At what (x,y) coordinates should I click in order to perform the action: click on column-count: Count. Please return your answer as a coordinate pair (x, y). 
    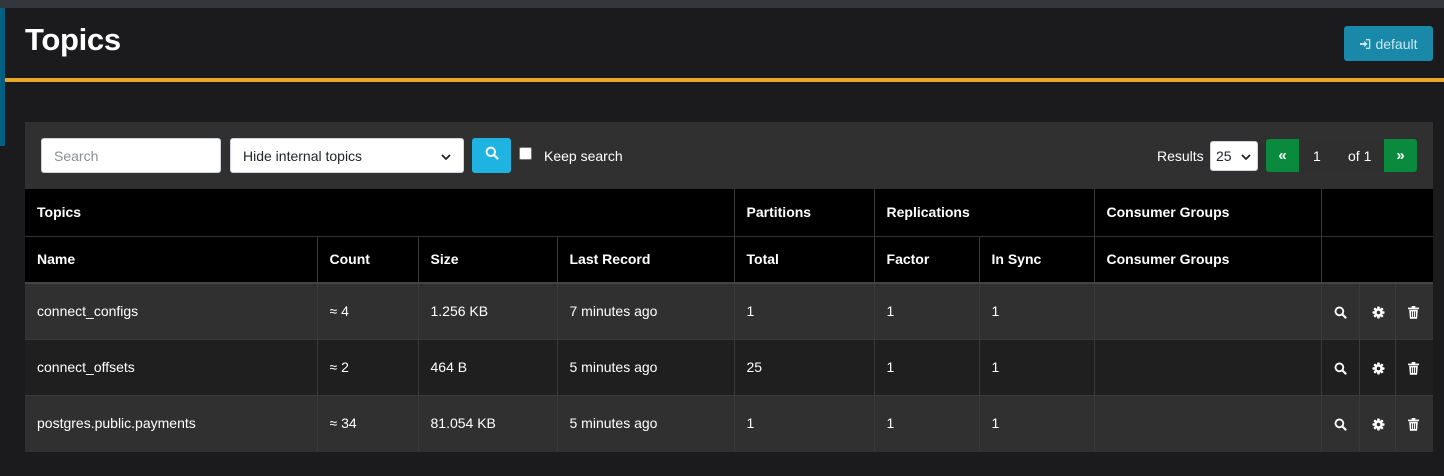
    Looking at the image, I should click on (367, 259).